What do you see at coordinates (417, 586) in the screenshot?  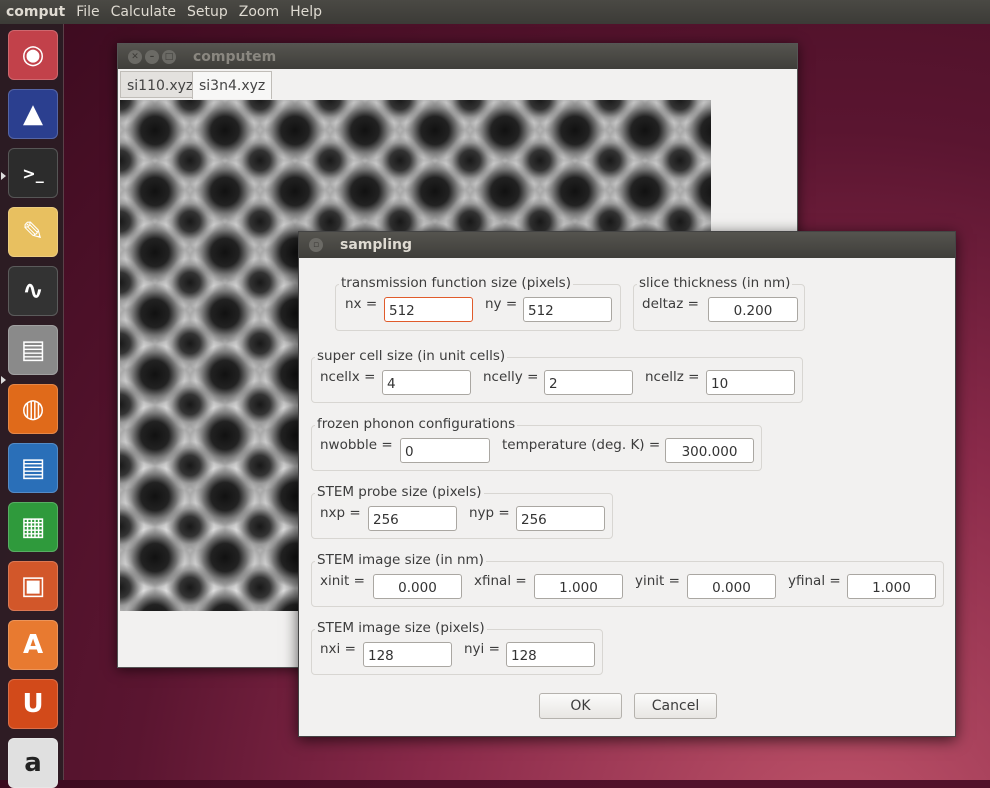 I see `xinit-input: 0.000` at bounding box center [417, 586].